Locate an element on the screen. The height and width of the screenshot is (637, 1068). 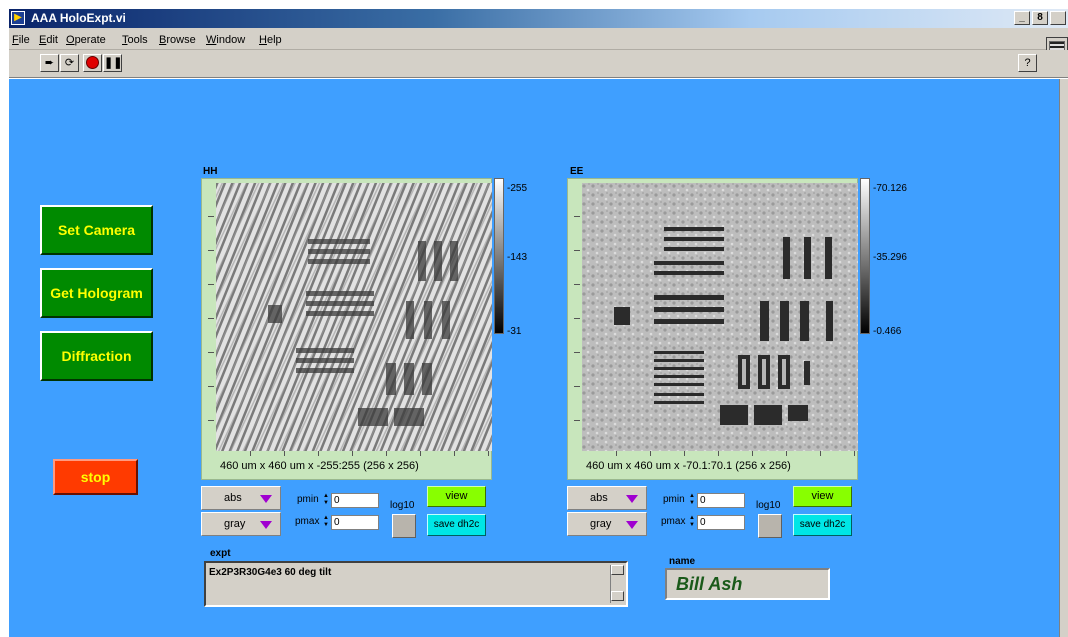
name-label: name is located at coordinates (682, 561).